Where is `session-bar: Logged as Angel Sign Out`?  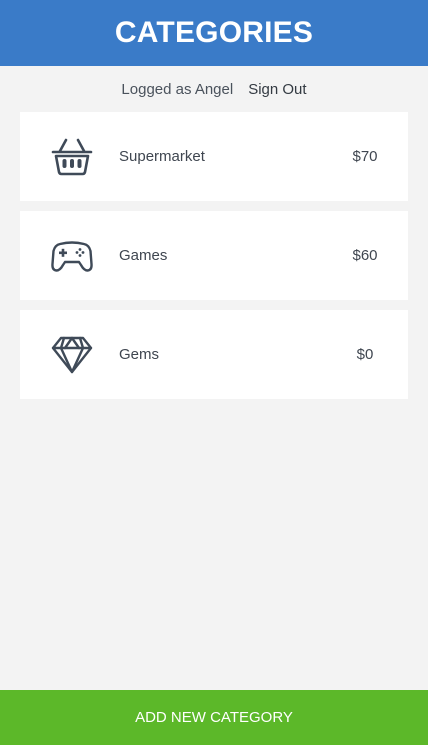
session-bar: Logged as Angel Sign Out is located at coordinates (214, 89).